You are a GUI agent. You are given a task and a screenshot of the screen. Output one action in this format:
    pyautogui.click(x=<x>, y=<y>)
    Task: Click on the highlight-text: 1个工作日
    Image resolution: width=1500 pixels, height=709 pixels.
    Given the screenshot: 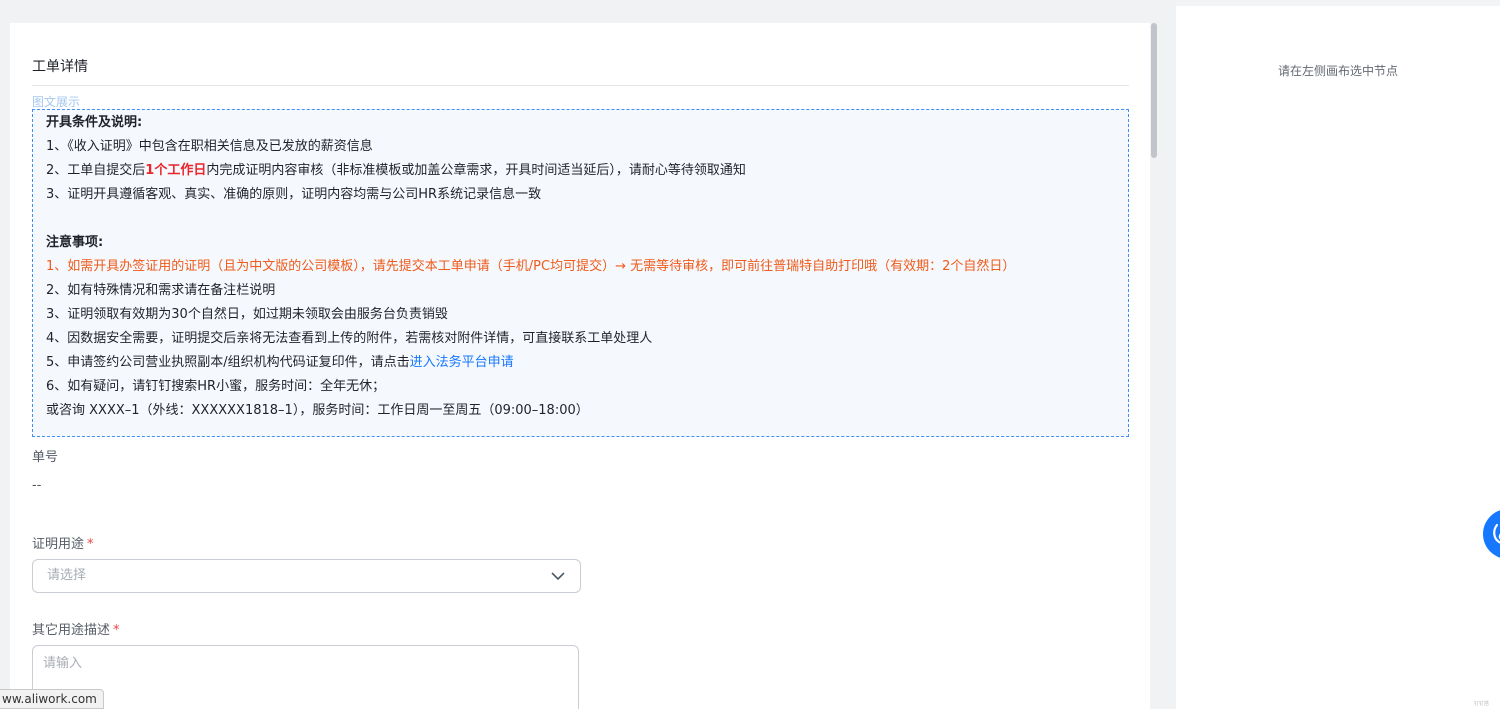 What is the action you would take?
    pyautogui.click(x=176, y=170)
    